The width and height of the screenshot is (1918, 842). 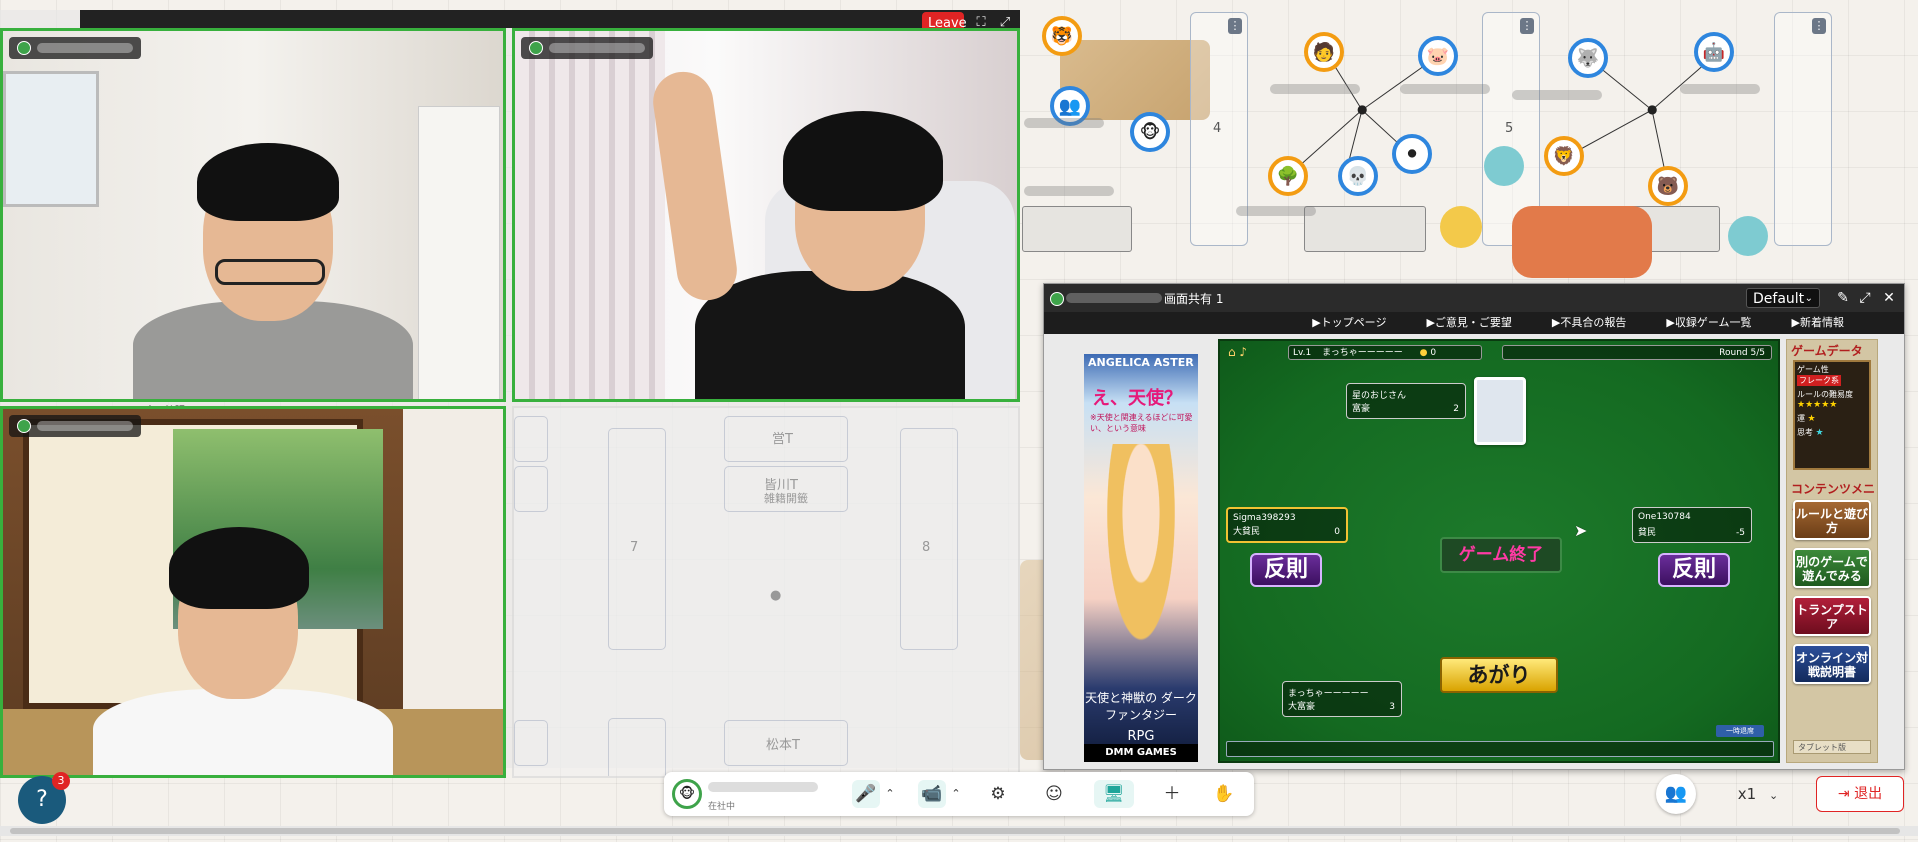 What do you see at coordinates (998, 794) in the screenshot?
I see `settings-gear-icon: ⚙` at bounding box center [998, 794].